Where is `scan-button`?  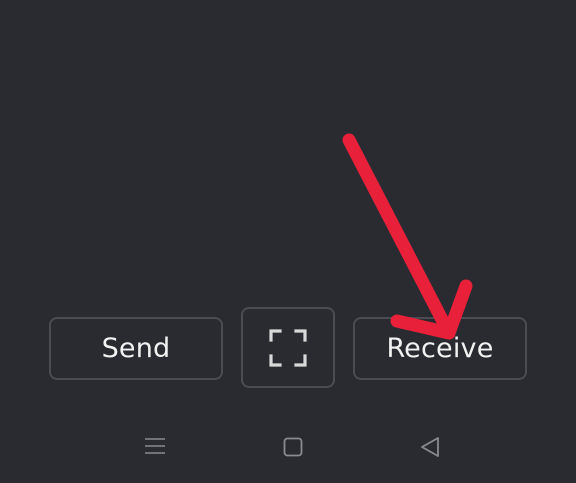 scan-button is located at coordinates (288, 347).